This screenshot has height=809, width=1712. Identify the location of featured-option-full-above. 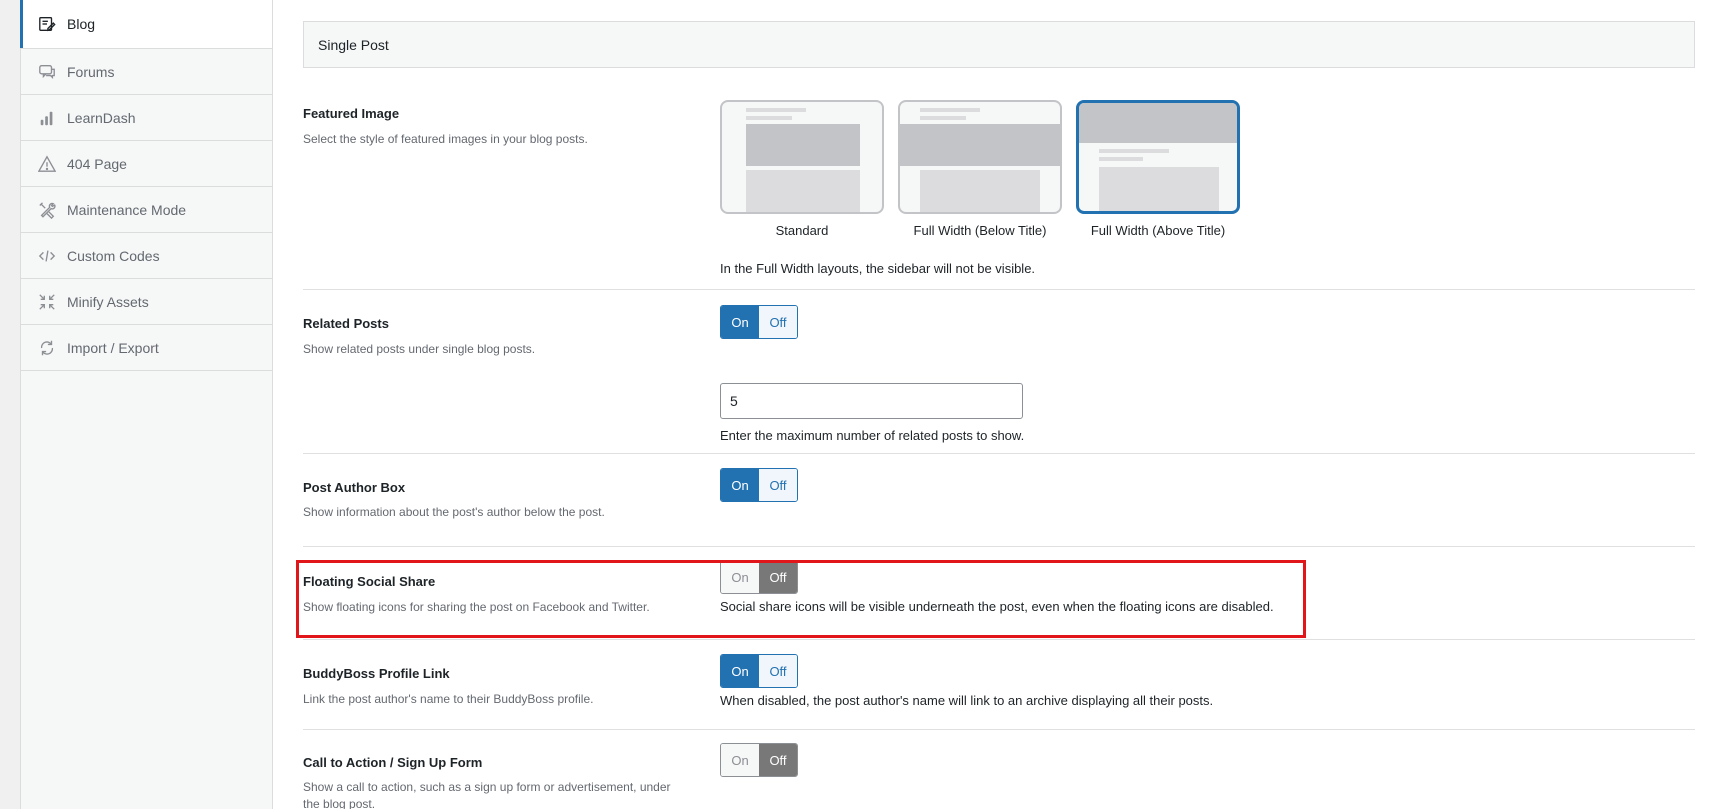
(1158, 157).